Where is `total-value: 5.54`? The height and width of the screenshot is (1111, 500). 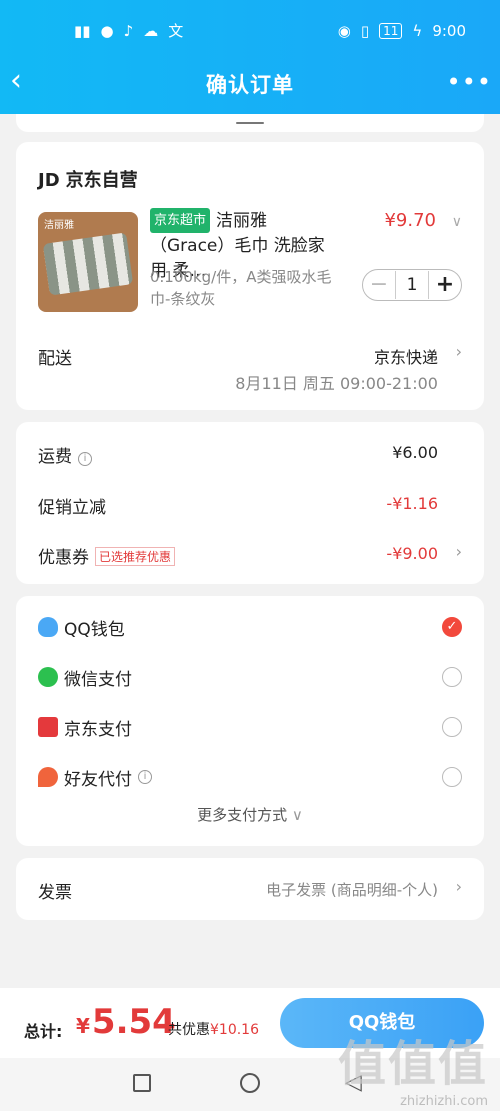 total-value: 5.54 is located at coordinates (133, 1022).